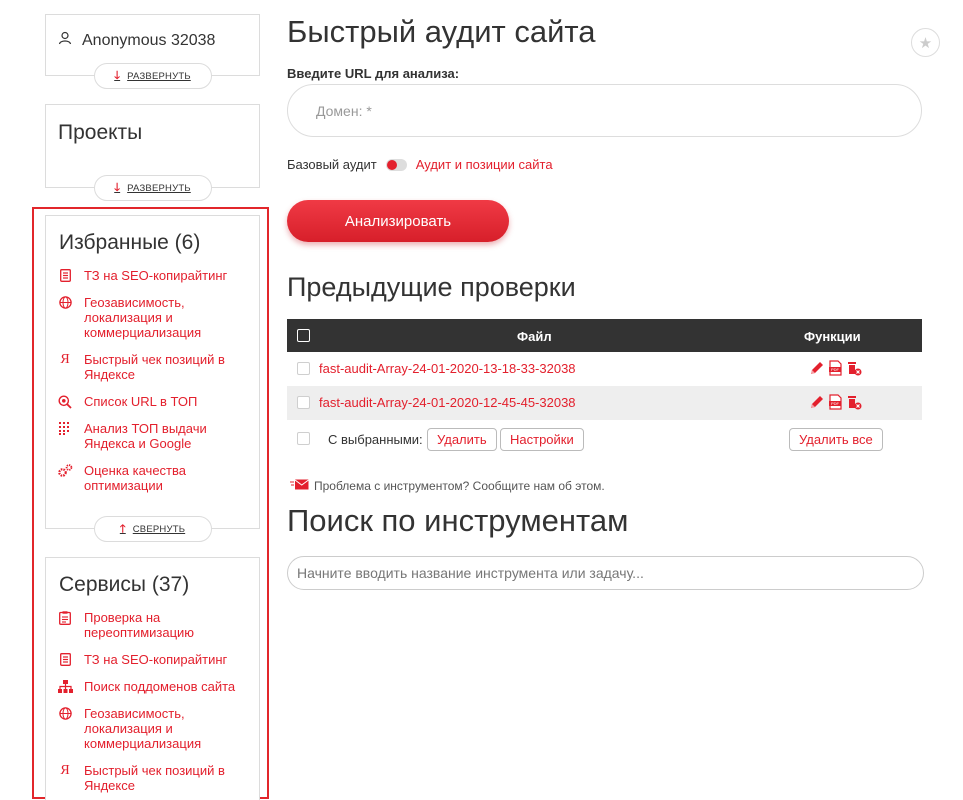  I want to click on favorite-star-button: ★, so click(925, 42).